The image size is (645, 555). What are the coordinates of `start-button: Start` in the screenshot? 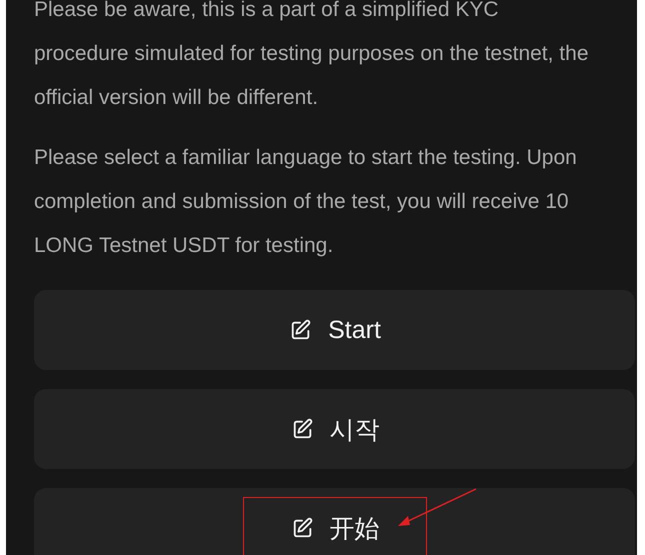 It's located at (334, 330).